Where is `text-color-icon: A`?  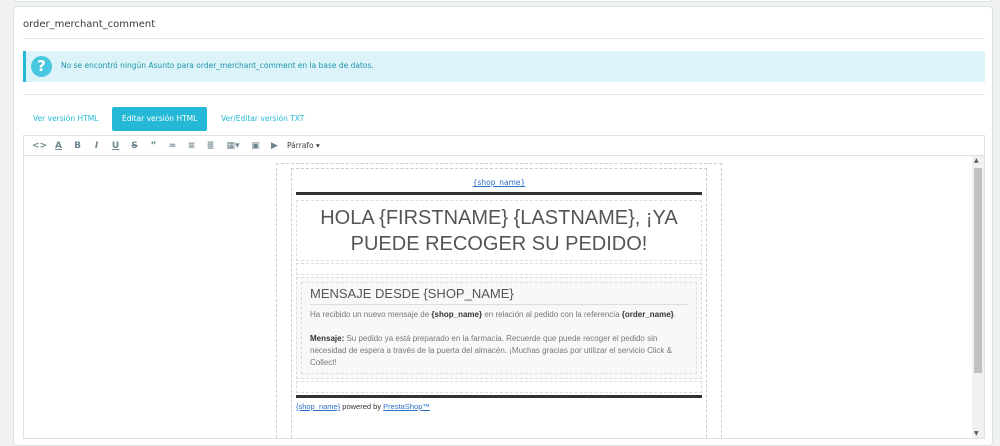
text-color-icon: A is located at coordinates (58, 146).